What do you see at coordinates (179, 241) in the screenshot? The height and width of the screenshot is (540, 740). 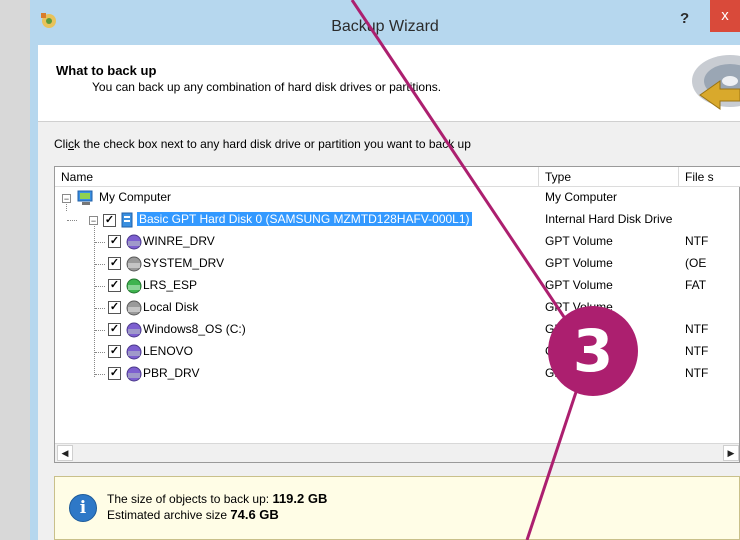 I see `row-name: WINRE_DRV` at bounding box center [179, 241].